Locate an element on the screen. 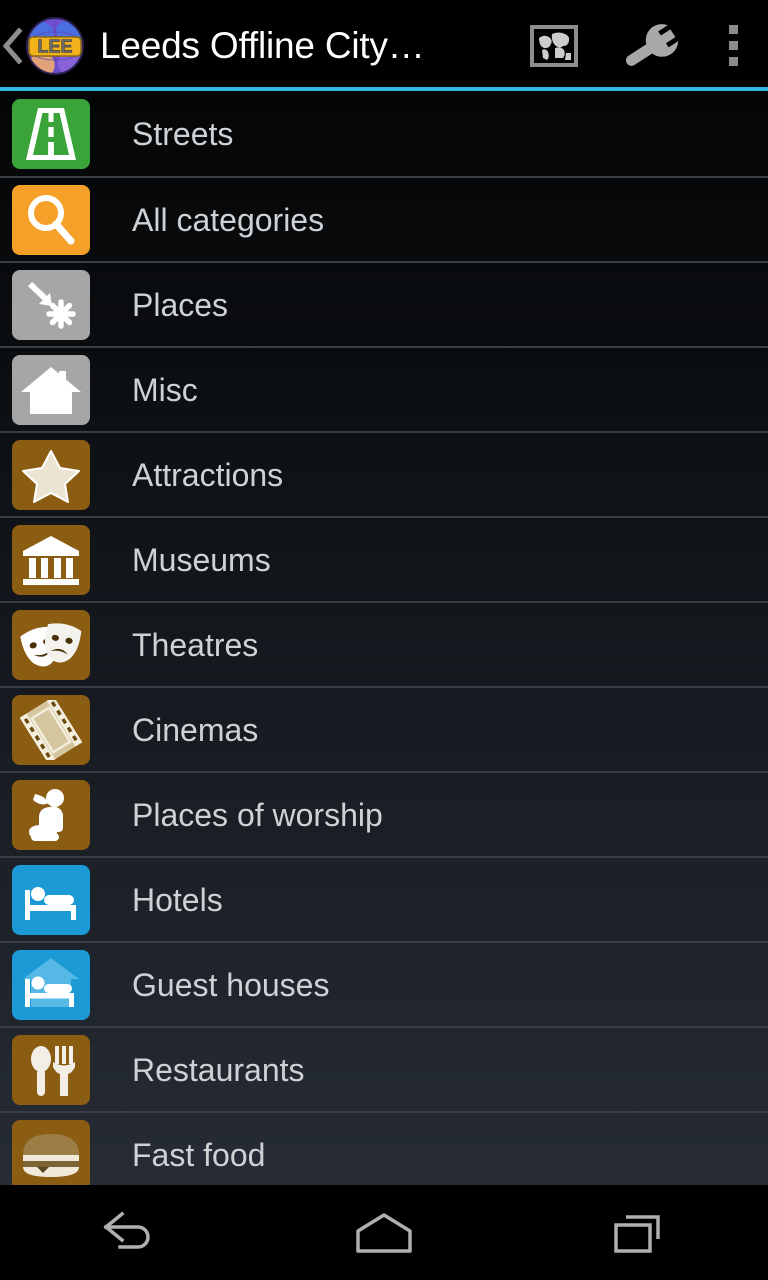 The width and height of the screenshot is (768, 1280). list-item-label: Places of worship is located at coordinates (257, 814).